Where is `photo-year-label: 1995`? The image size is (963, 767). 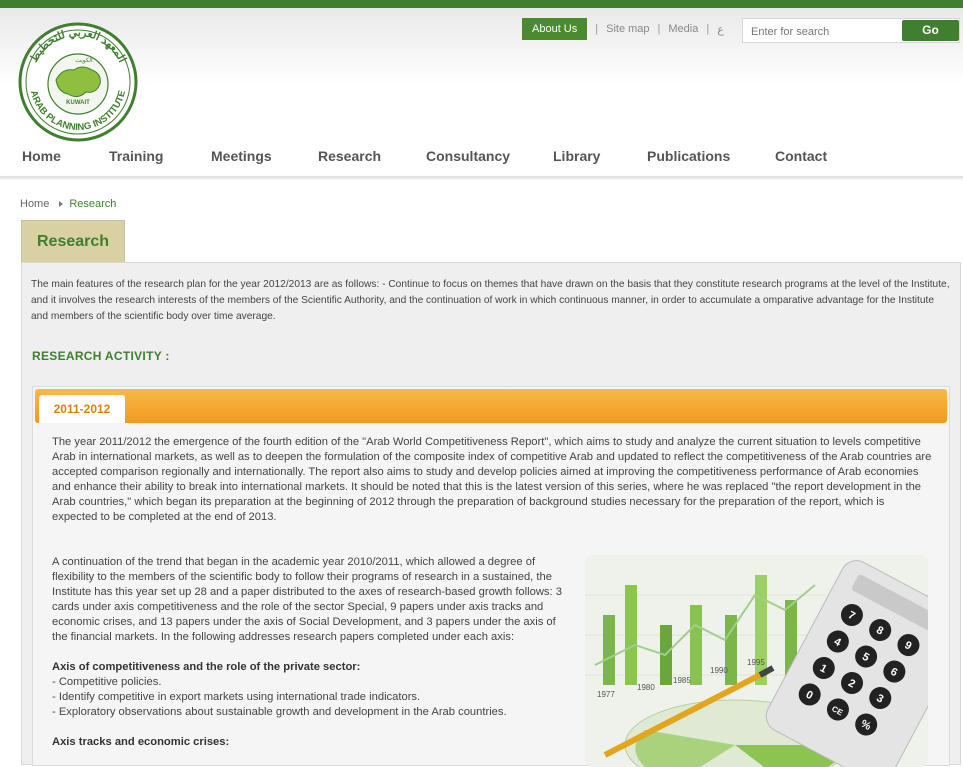
photo-year-label: 1995 is located at coordinates (756, 662).